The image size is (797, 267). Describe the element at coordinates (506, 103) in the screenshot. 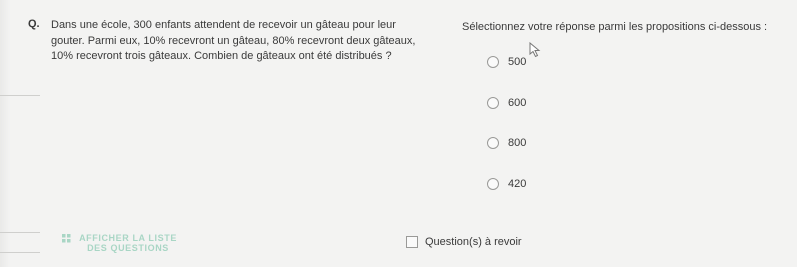

I see `answer-option-600: 600` at that location.